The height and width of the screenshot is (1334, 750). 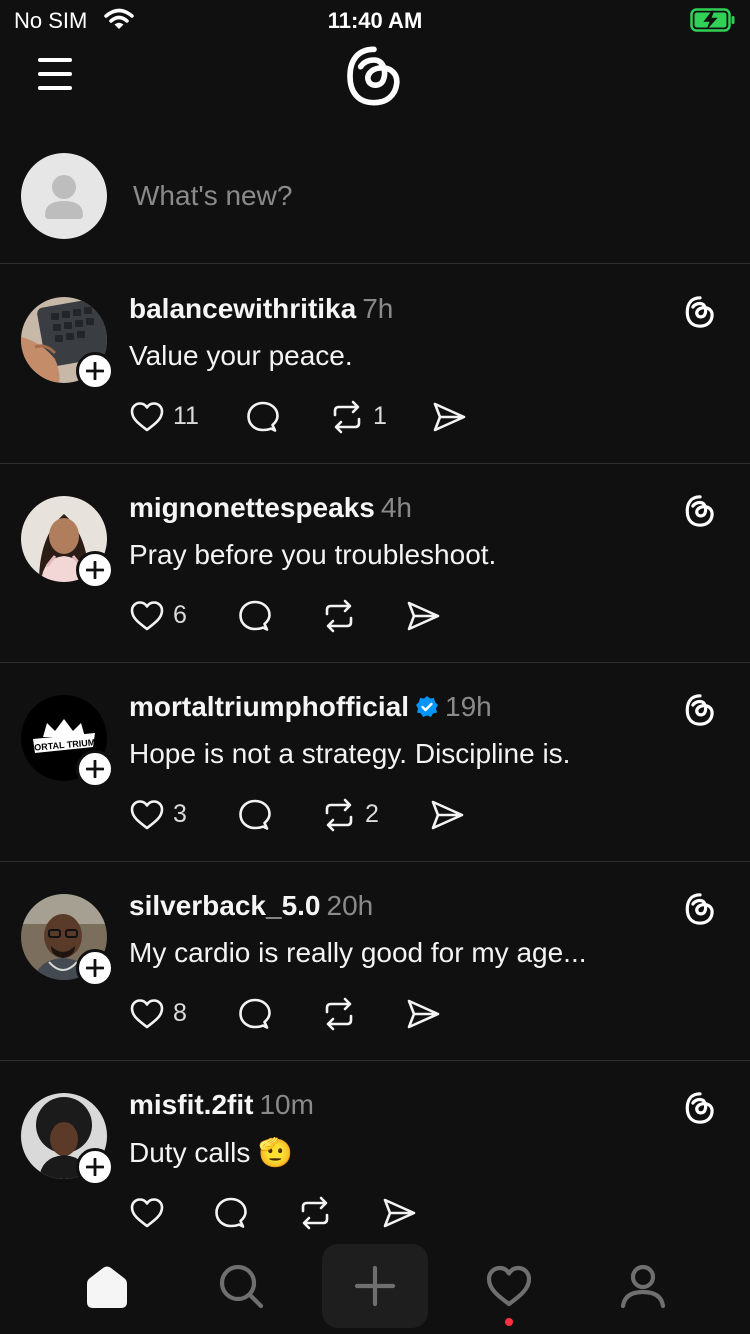 I want to click on post-time: 10m, so click(x=286, y=1104).